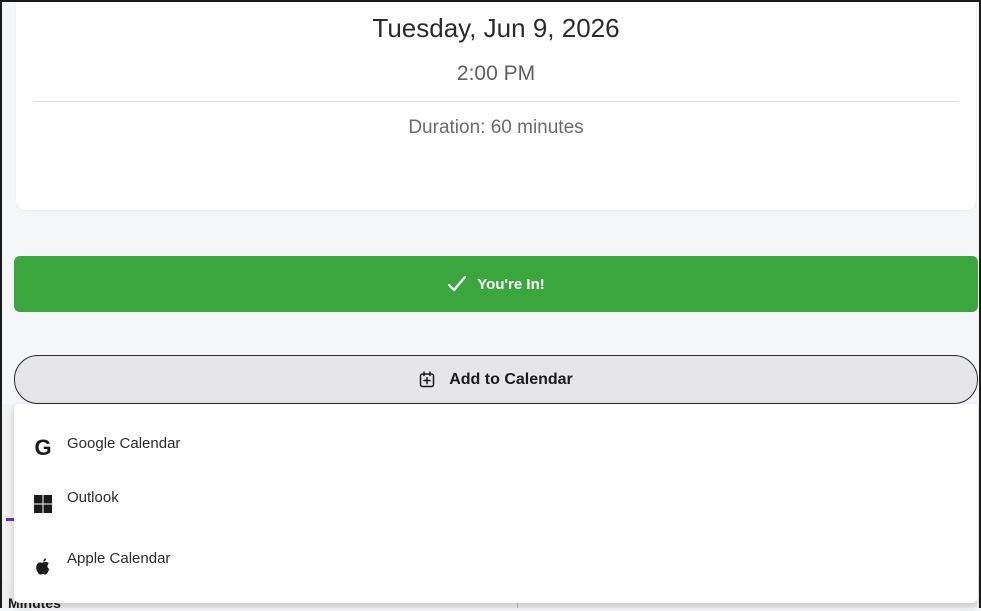 This screenshot has width=981, height=611. Describe the element at coordinates (427, 379) in the screenshot. I see `calendar-plus-icon` at that location.